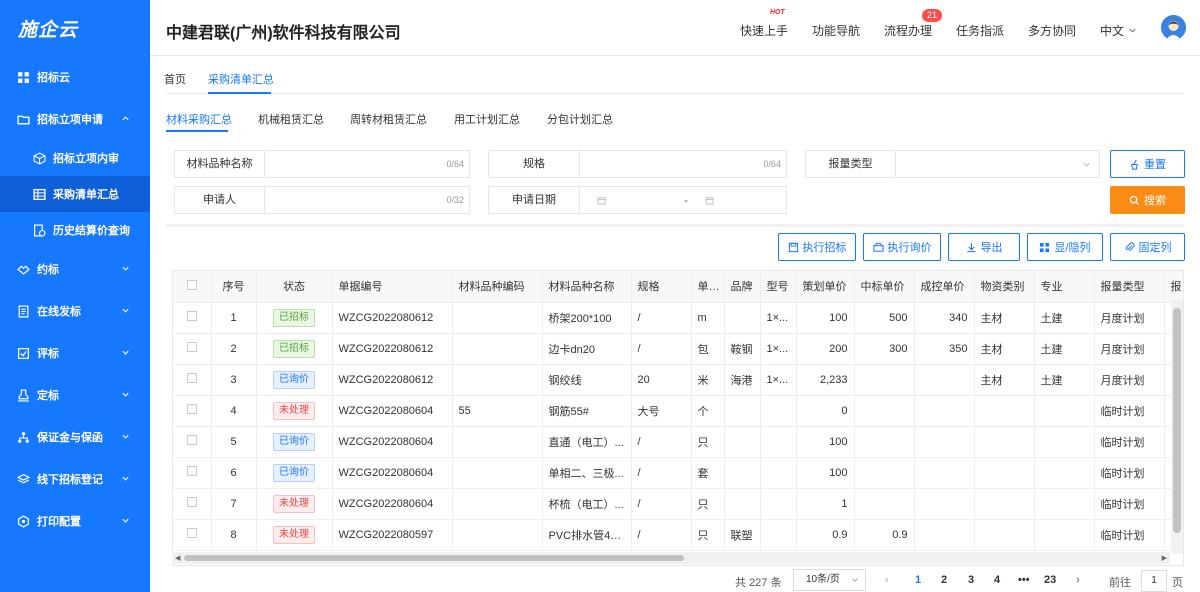  I want to click on sidebar-item-tender-review: 招标立项内审, so click(75, 158).